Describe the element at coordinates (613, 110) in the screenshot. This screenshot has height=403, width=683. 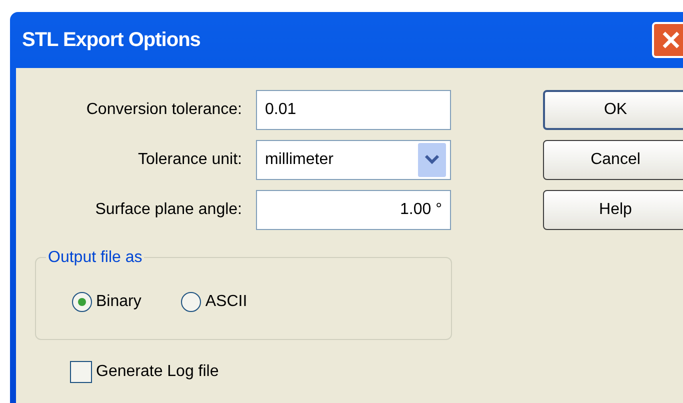
I see `dialog-button: OK` at that location.